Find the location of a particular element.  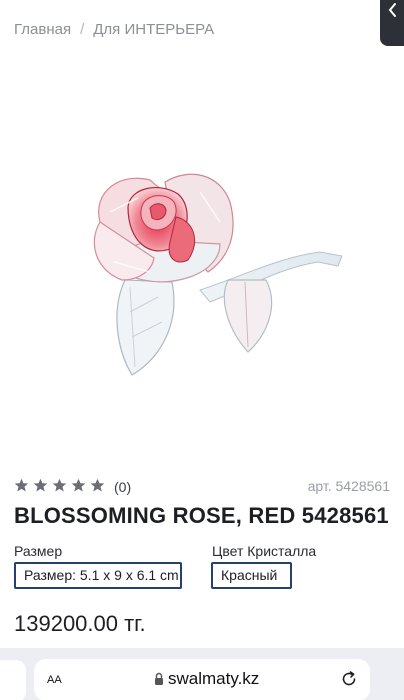

previous-tab-preview is located at coordinates (13, 680).